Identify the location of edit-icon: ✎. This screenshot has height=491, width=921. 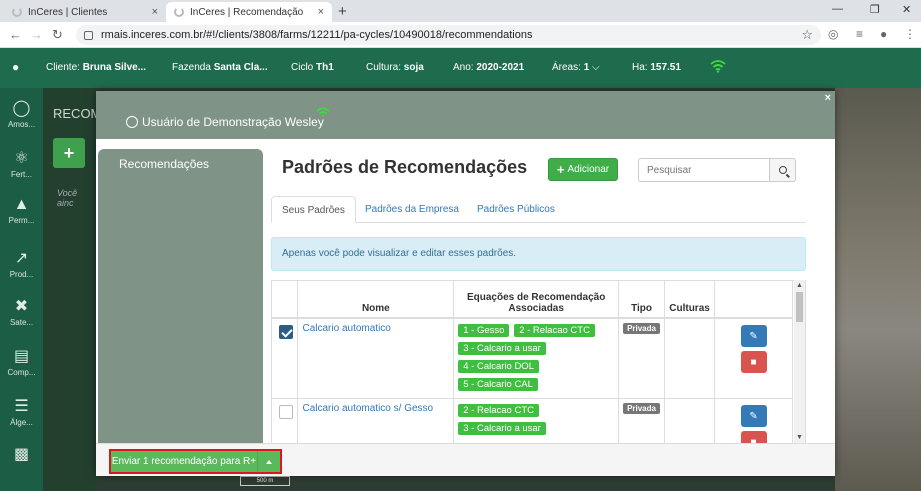
(753, 416).